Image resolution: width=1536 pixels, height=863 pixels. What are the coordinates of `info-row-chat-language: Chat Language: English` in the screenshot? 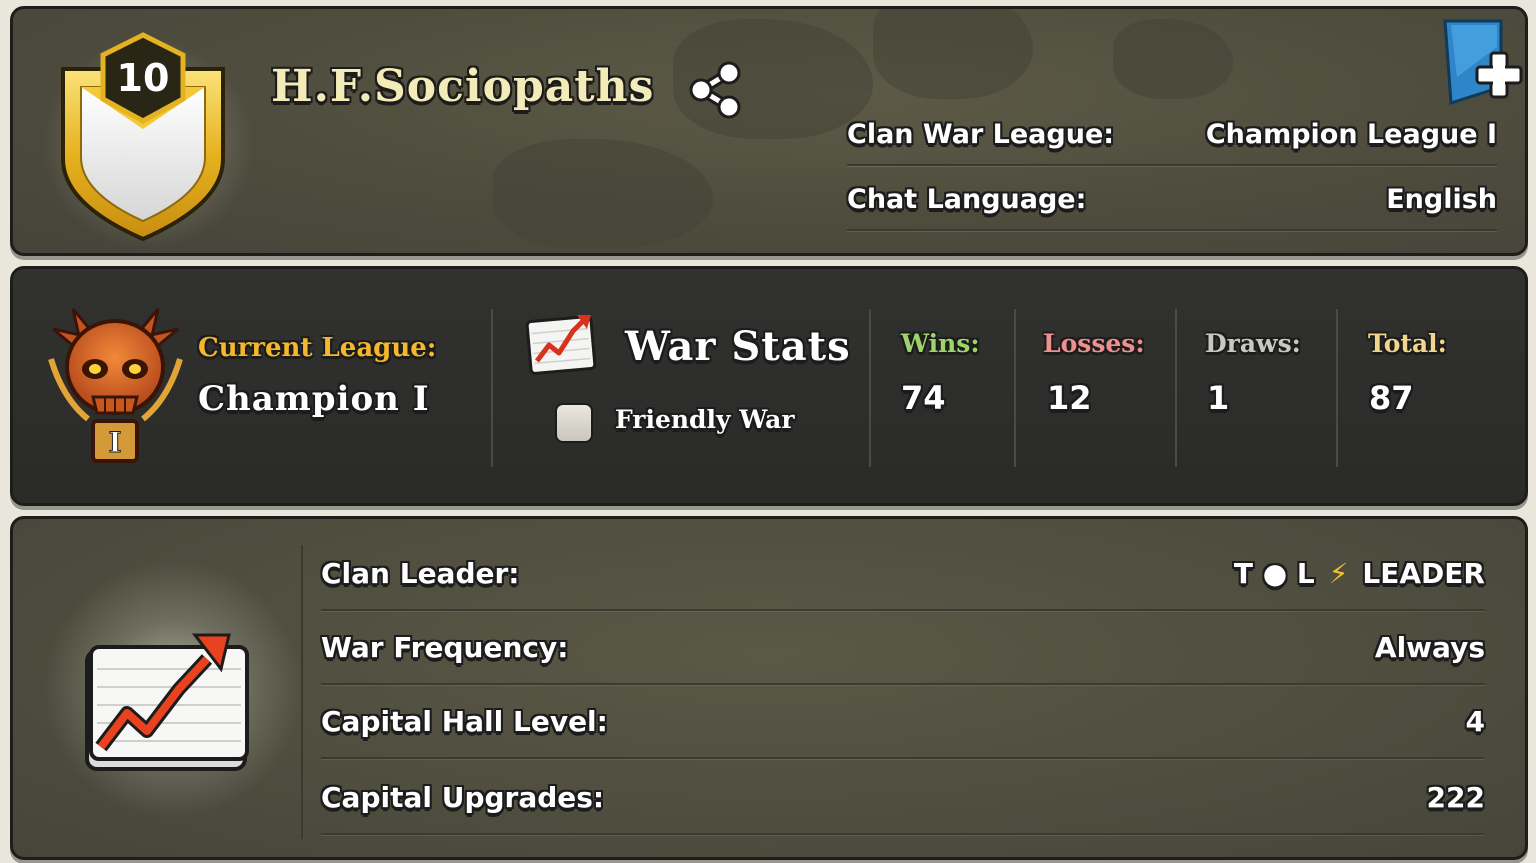 It's located at (1172, 200).